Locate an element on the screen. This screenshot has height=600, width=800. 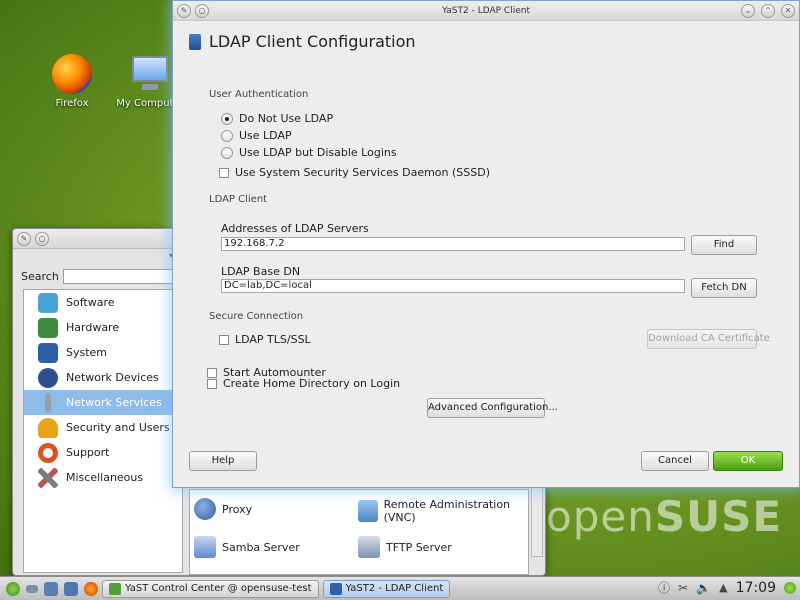
category-security-and-users: Security and Users is located at coordinates (103, 427).